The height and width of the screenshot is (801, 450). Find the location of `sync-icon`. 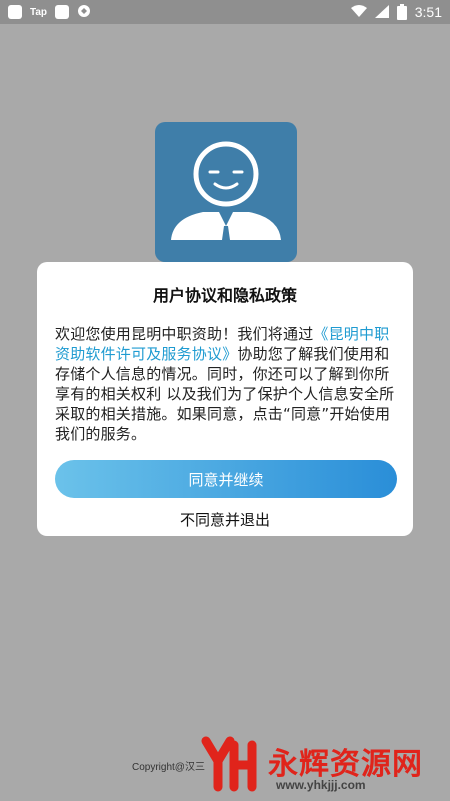

sync-icon is located at coordinates (84, 12).